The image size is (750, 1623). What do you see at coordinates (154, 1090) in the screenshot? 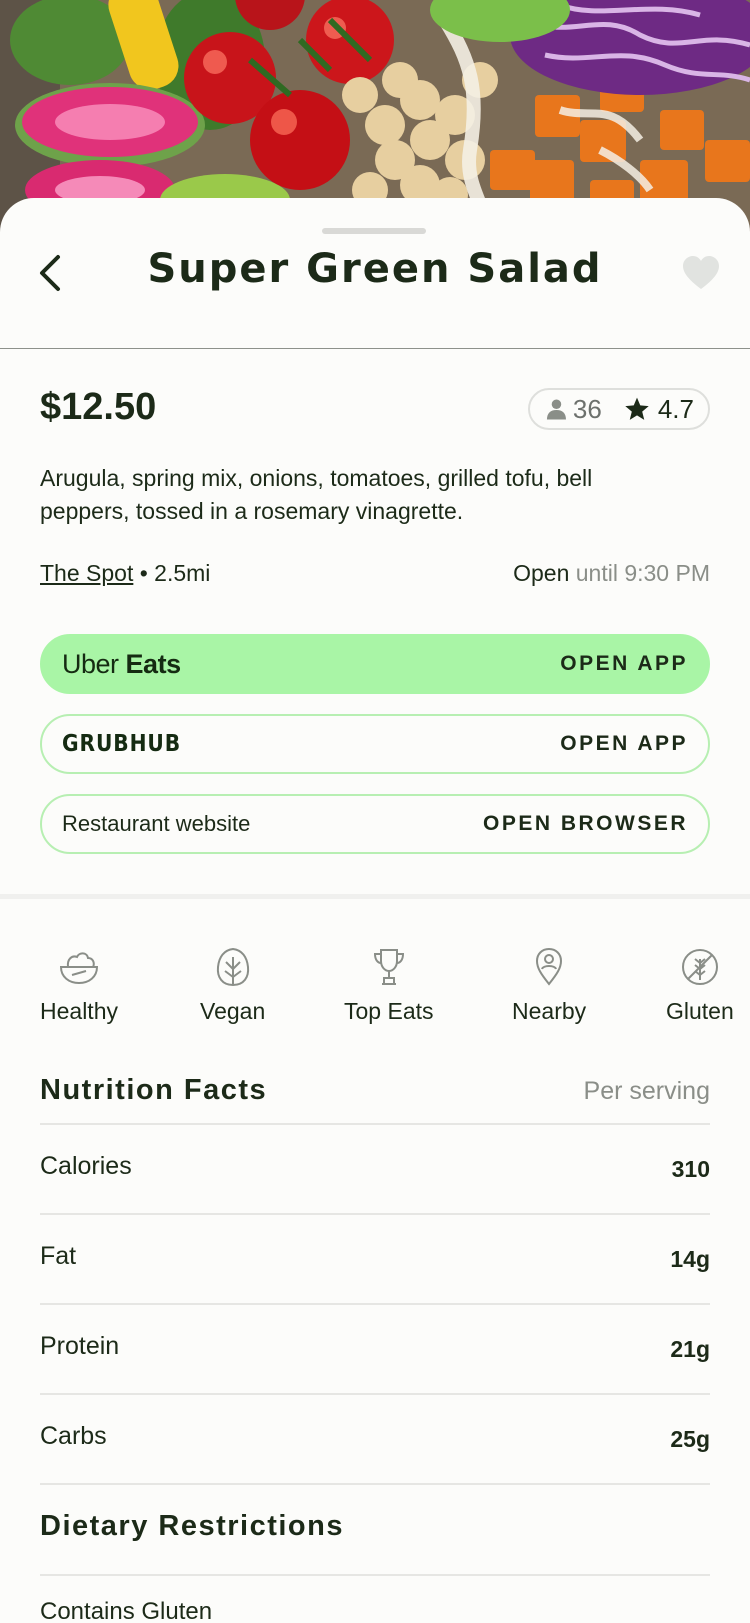
I see `nutrition-title: Nutrition Facts` at bounding box center [154, 1090].